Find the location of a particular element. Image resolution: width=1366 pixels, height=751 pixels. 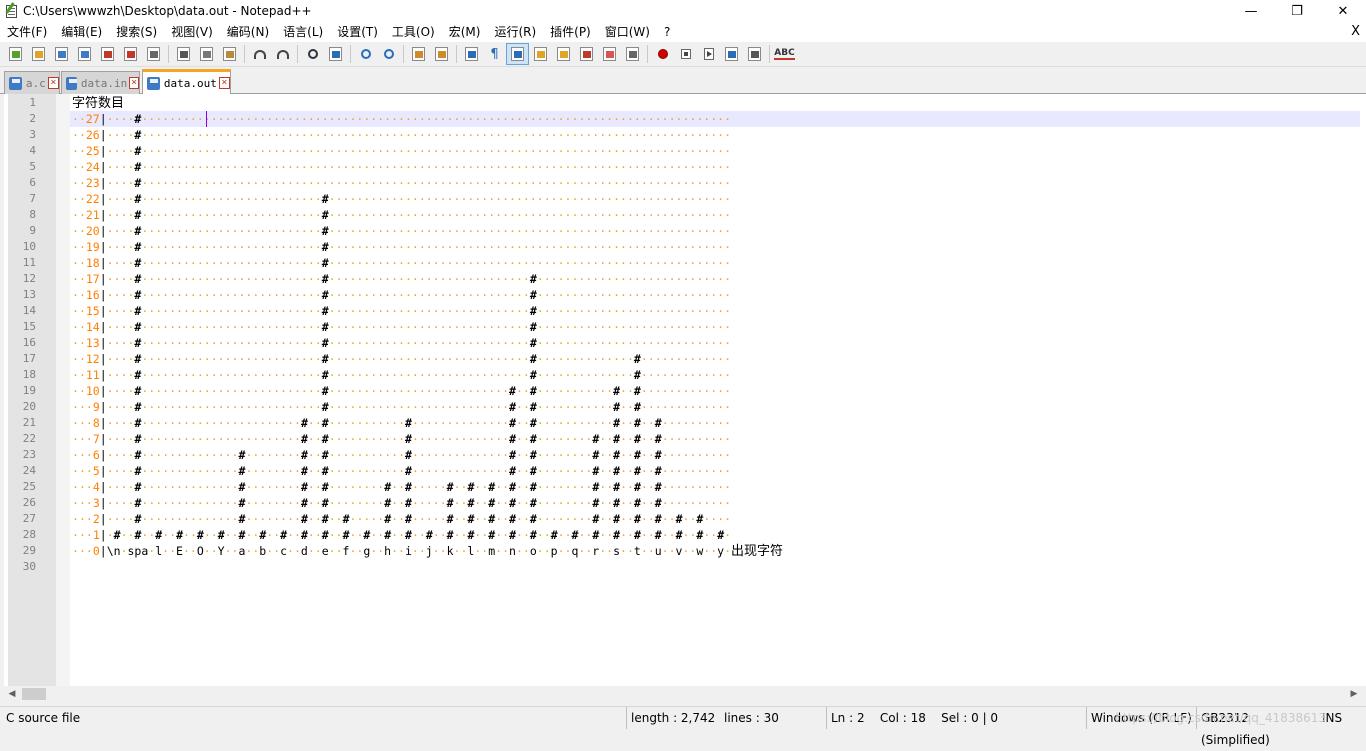

paste-button is located at coordinates (229, 54).